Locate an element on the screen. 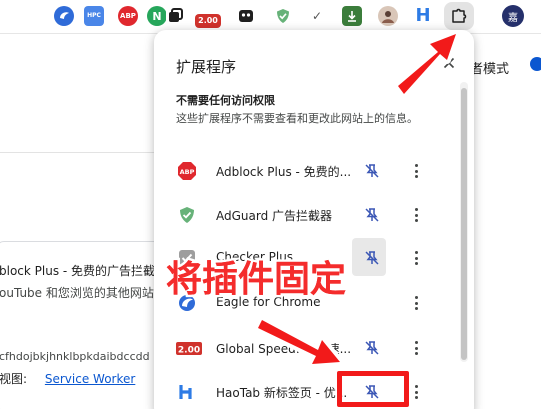 The width and height of the screenshot is (541, 409). extension-name: AdGuard 广告拦截器 is located at coordinates (274, 216).